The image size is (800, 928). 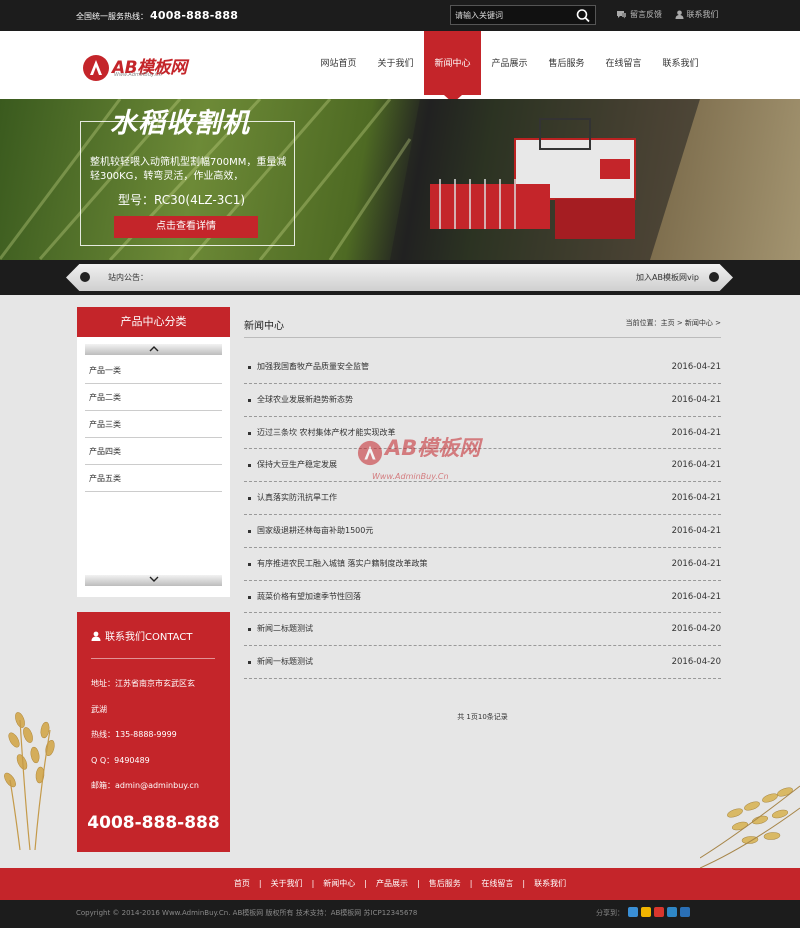 I want to click on nav-item-3: 新闻中心, so click(x=452, y=67).